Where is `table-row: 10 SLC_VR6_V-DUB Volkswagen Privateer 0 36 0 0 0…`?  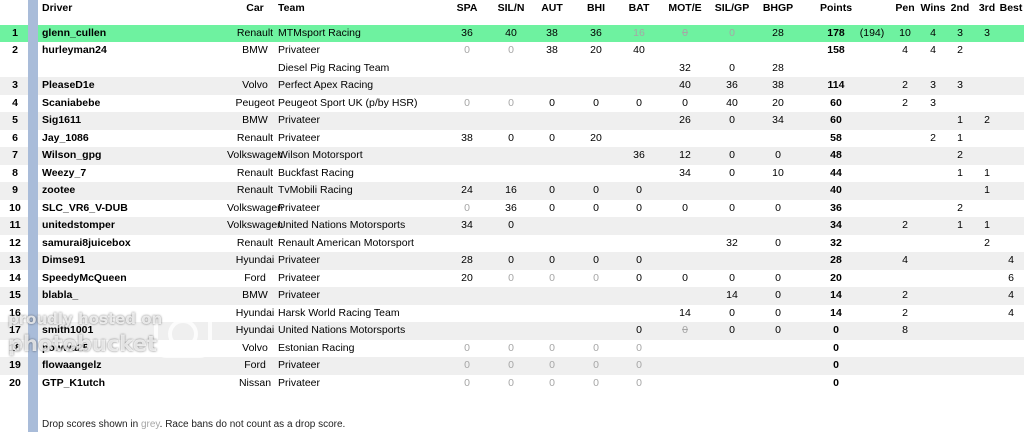
table-row: 10 SLC_VR6_V-DUB Volkswagen Privateer 0 36 0 0 0… is located at coordinates (512, 209).